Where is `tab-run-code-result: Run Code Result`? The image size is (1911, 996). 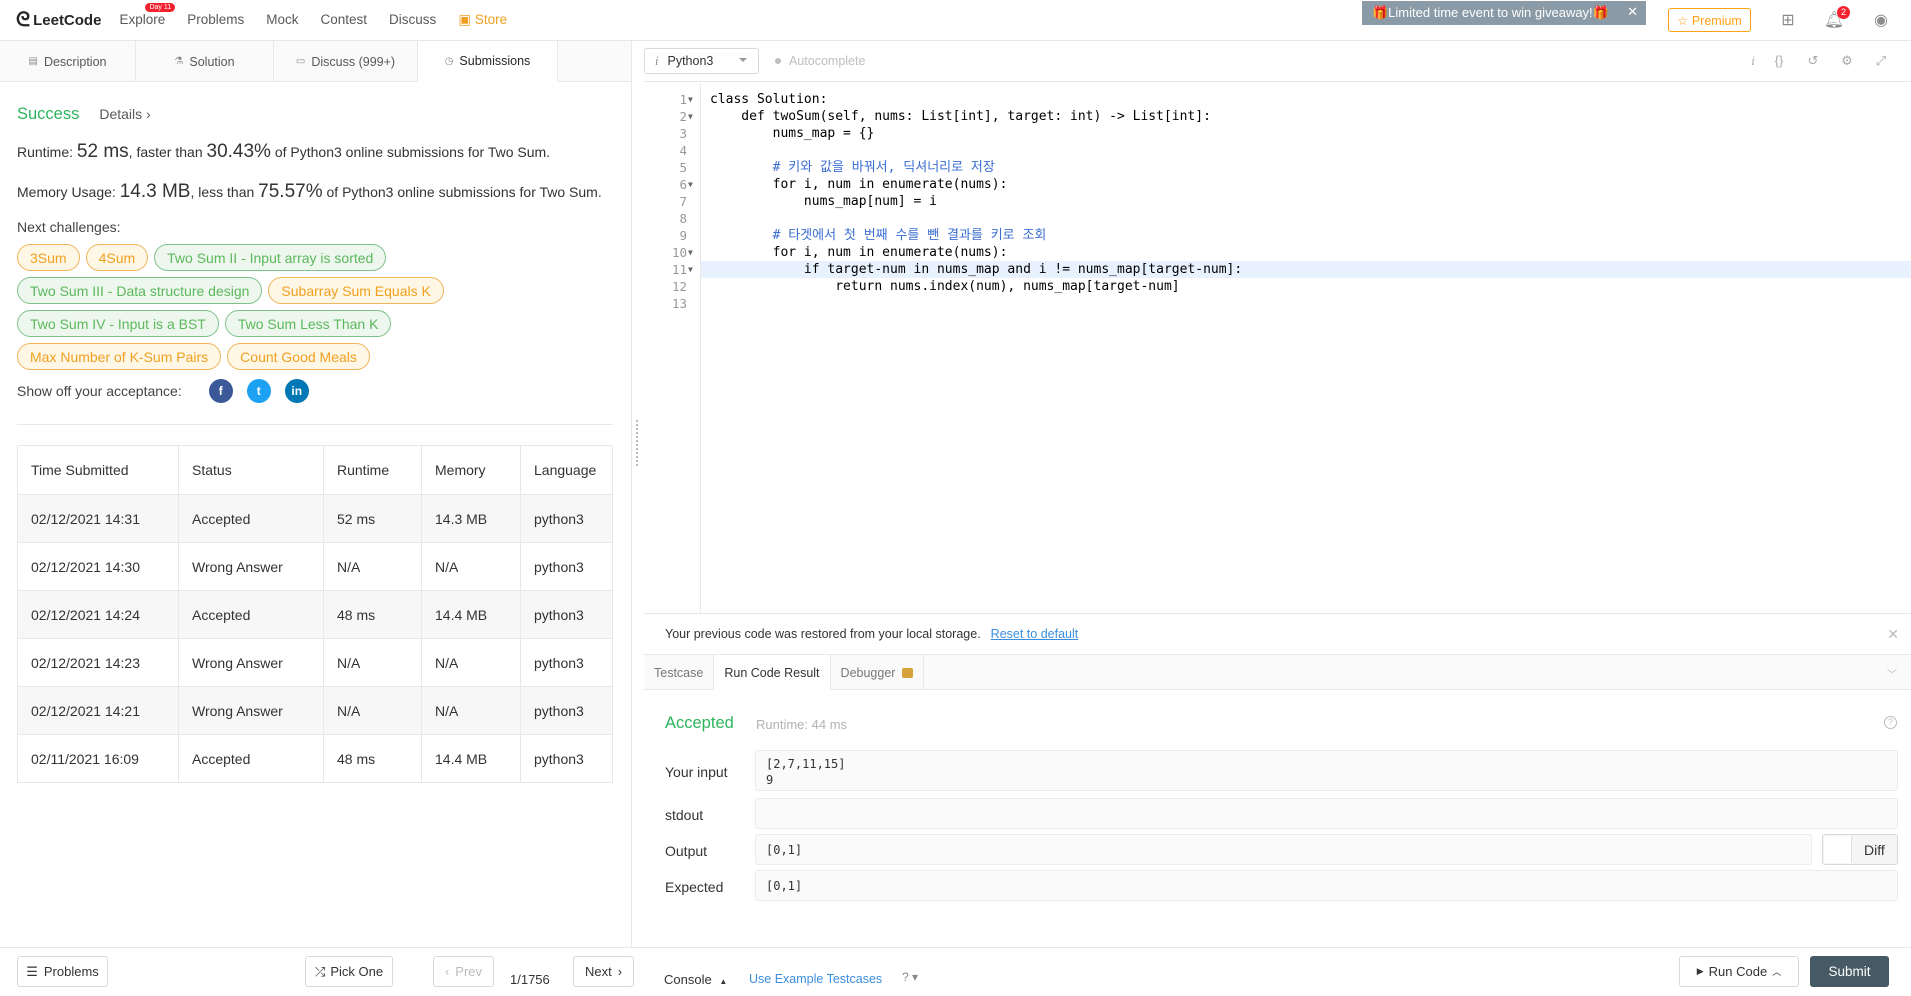 tab-run-code-result: Run Code Result is located at coordinates (772, 672).